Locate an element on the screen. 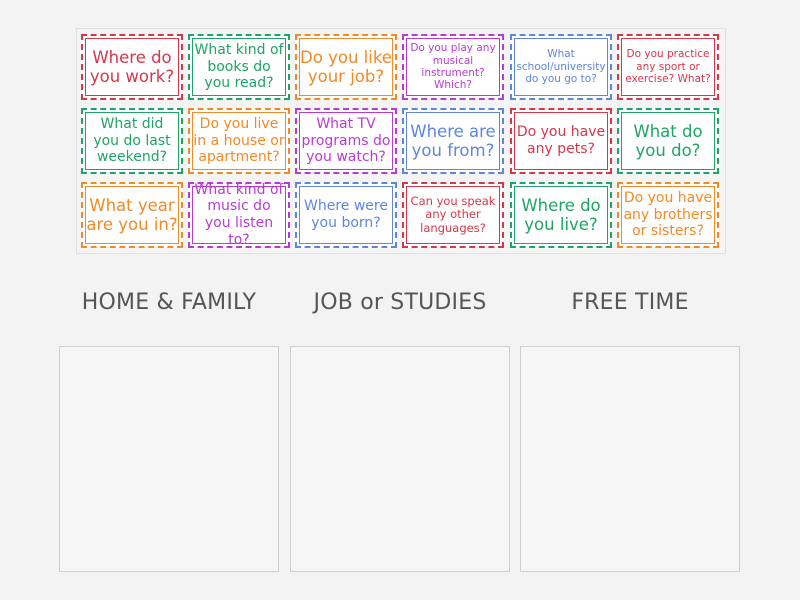 This screenshot has height=600, width=800. card-text: Can you speak any other languages? is located at coordinates (453, 214).